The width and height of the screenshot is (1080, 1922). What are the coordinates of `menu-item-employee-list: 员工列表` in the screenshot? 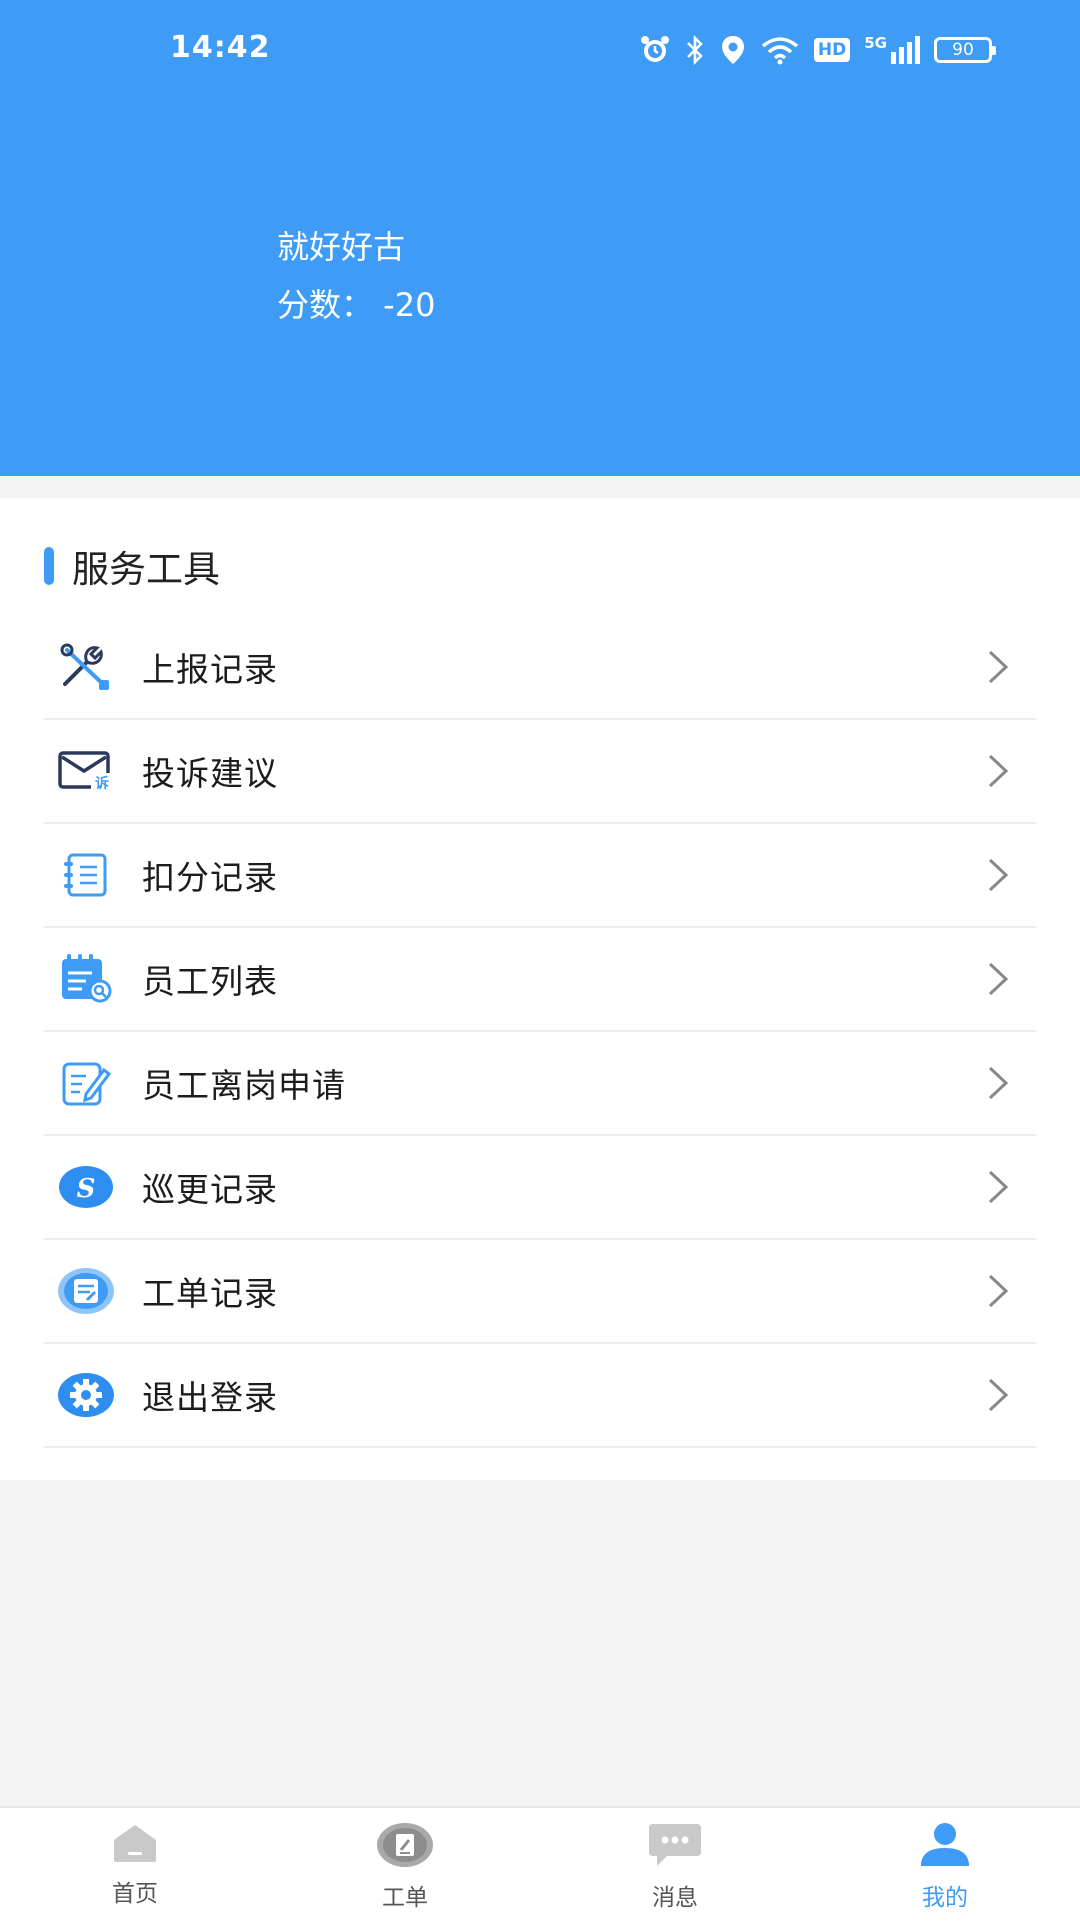 It's located at (540, 980).